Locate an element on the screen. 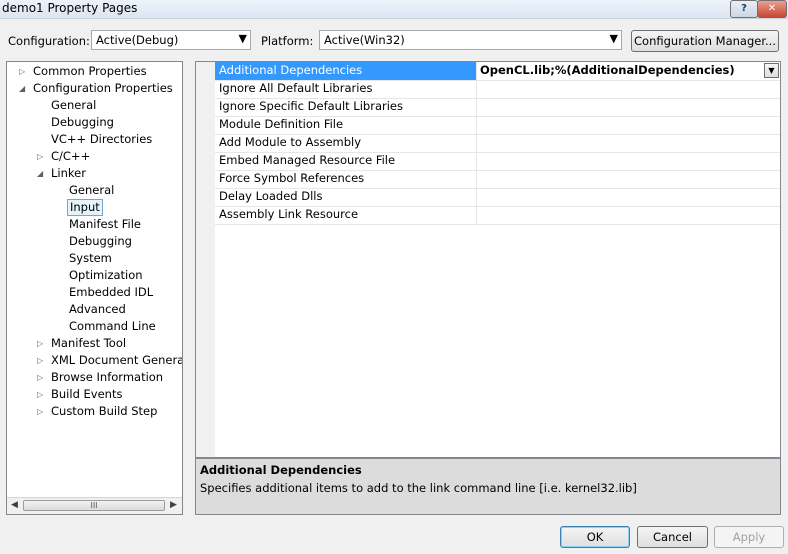 This screenshot has height=554, width=788. property-value: OpenCL.lib;%(AdditionalDependencies) is located at coordinates (607, 70).